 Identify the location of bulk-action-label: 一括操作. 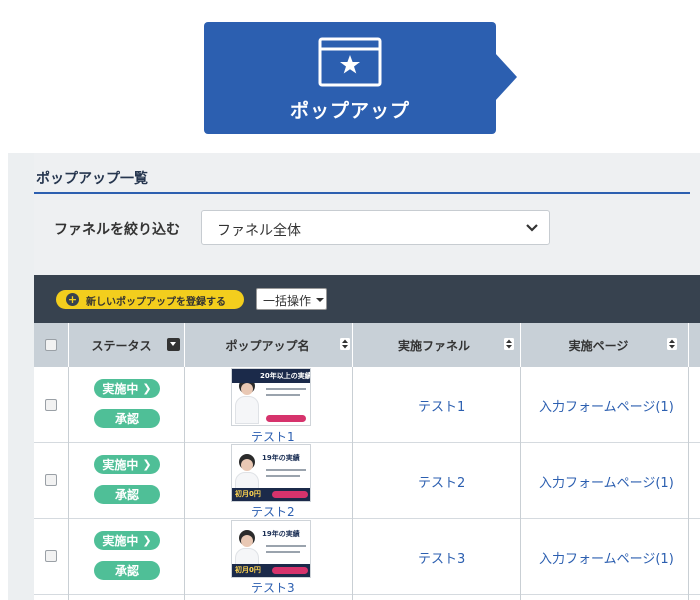
(287, 301).